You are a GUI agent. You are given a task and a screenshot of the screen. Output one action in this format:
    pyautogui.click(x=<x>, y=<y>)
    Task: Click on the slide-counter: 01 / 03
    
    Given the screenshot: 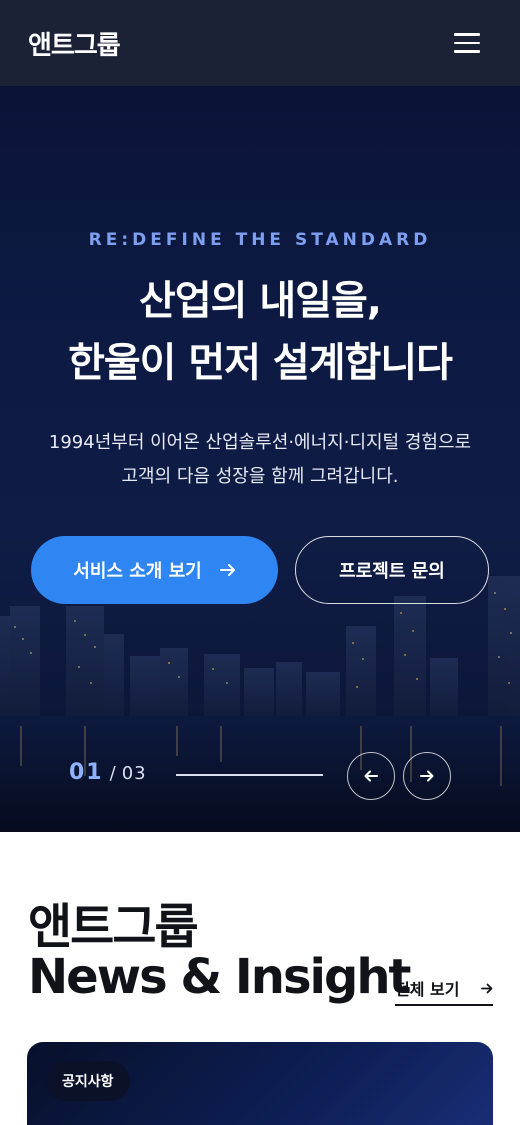 What is the action you would take?
    pyautogui.click(x=108, y=772)
    